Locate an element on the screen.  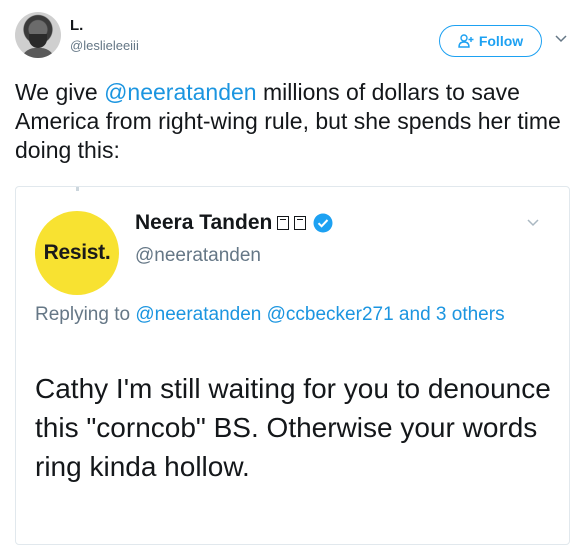
tweet-mention-link: @neeratanden is located at coordinates (180, 92).